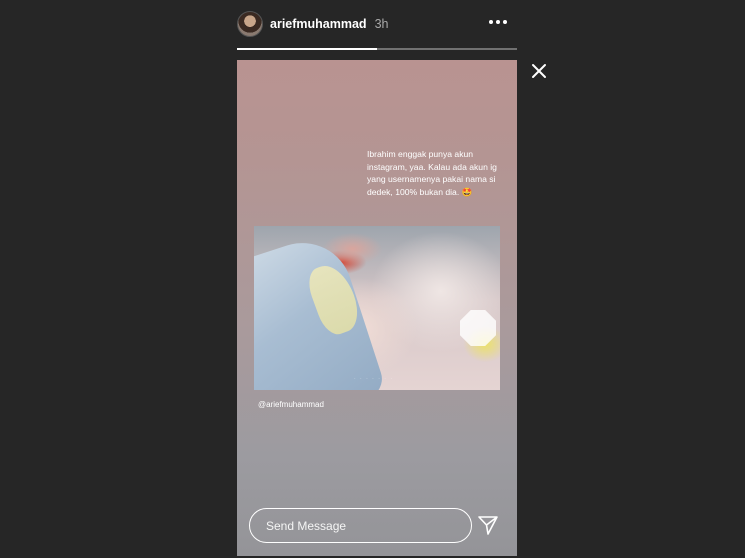 The height and width of the screenshot is (558, 745). I want to click on photo-watermark: · · · · · · ·, so click(374, 379).